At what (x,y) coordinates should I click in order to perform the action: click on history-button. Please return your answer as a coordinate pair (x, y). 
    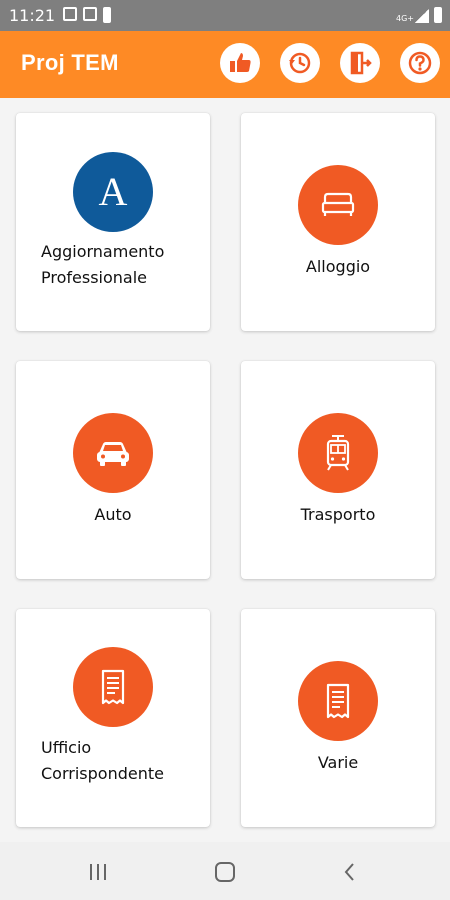
    Looking at the image, I should click on (300, 63).